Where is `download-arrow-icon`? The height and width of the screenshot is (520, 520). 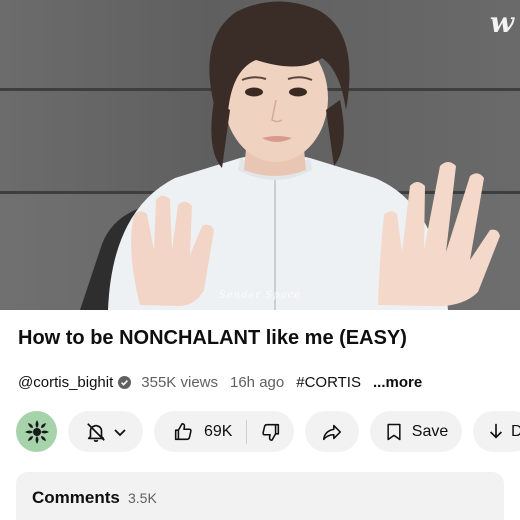
download-arrow-icon is located at coordinates (496, 431).